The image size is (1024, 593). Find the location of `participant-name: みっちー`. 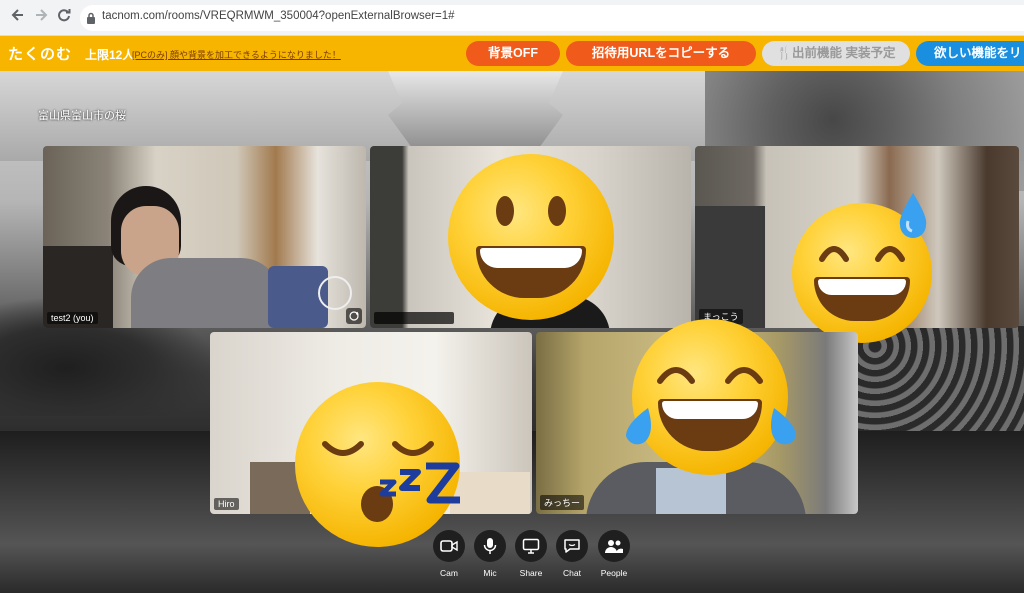

participant-name: みっちー is located at coordinates (562, 502).